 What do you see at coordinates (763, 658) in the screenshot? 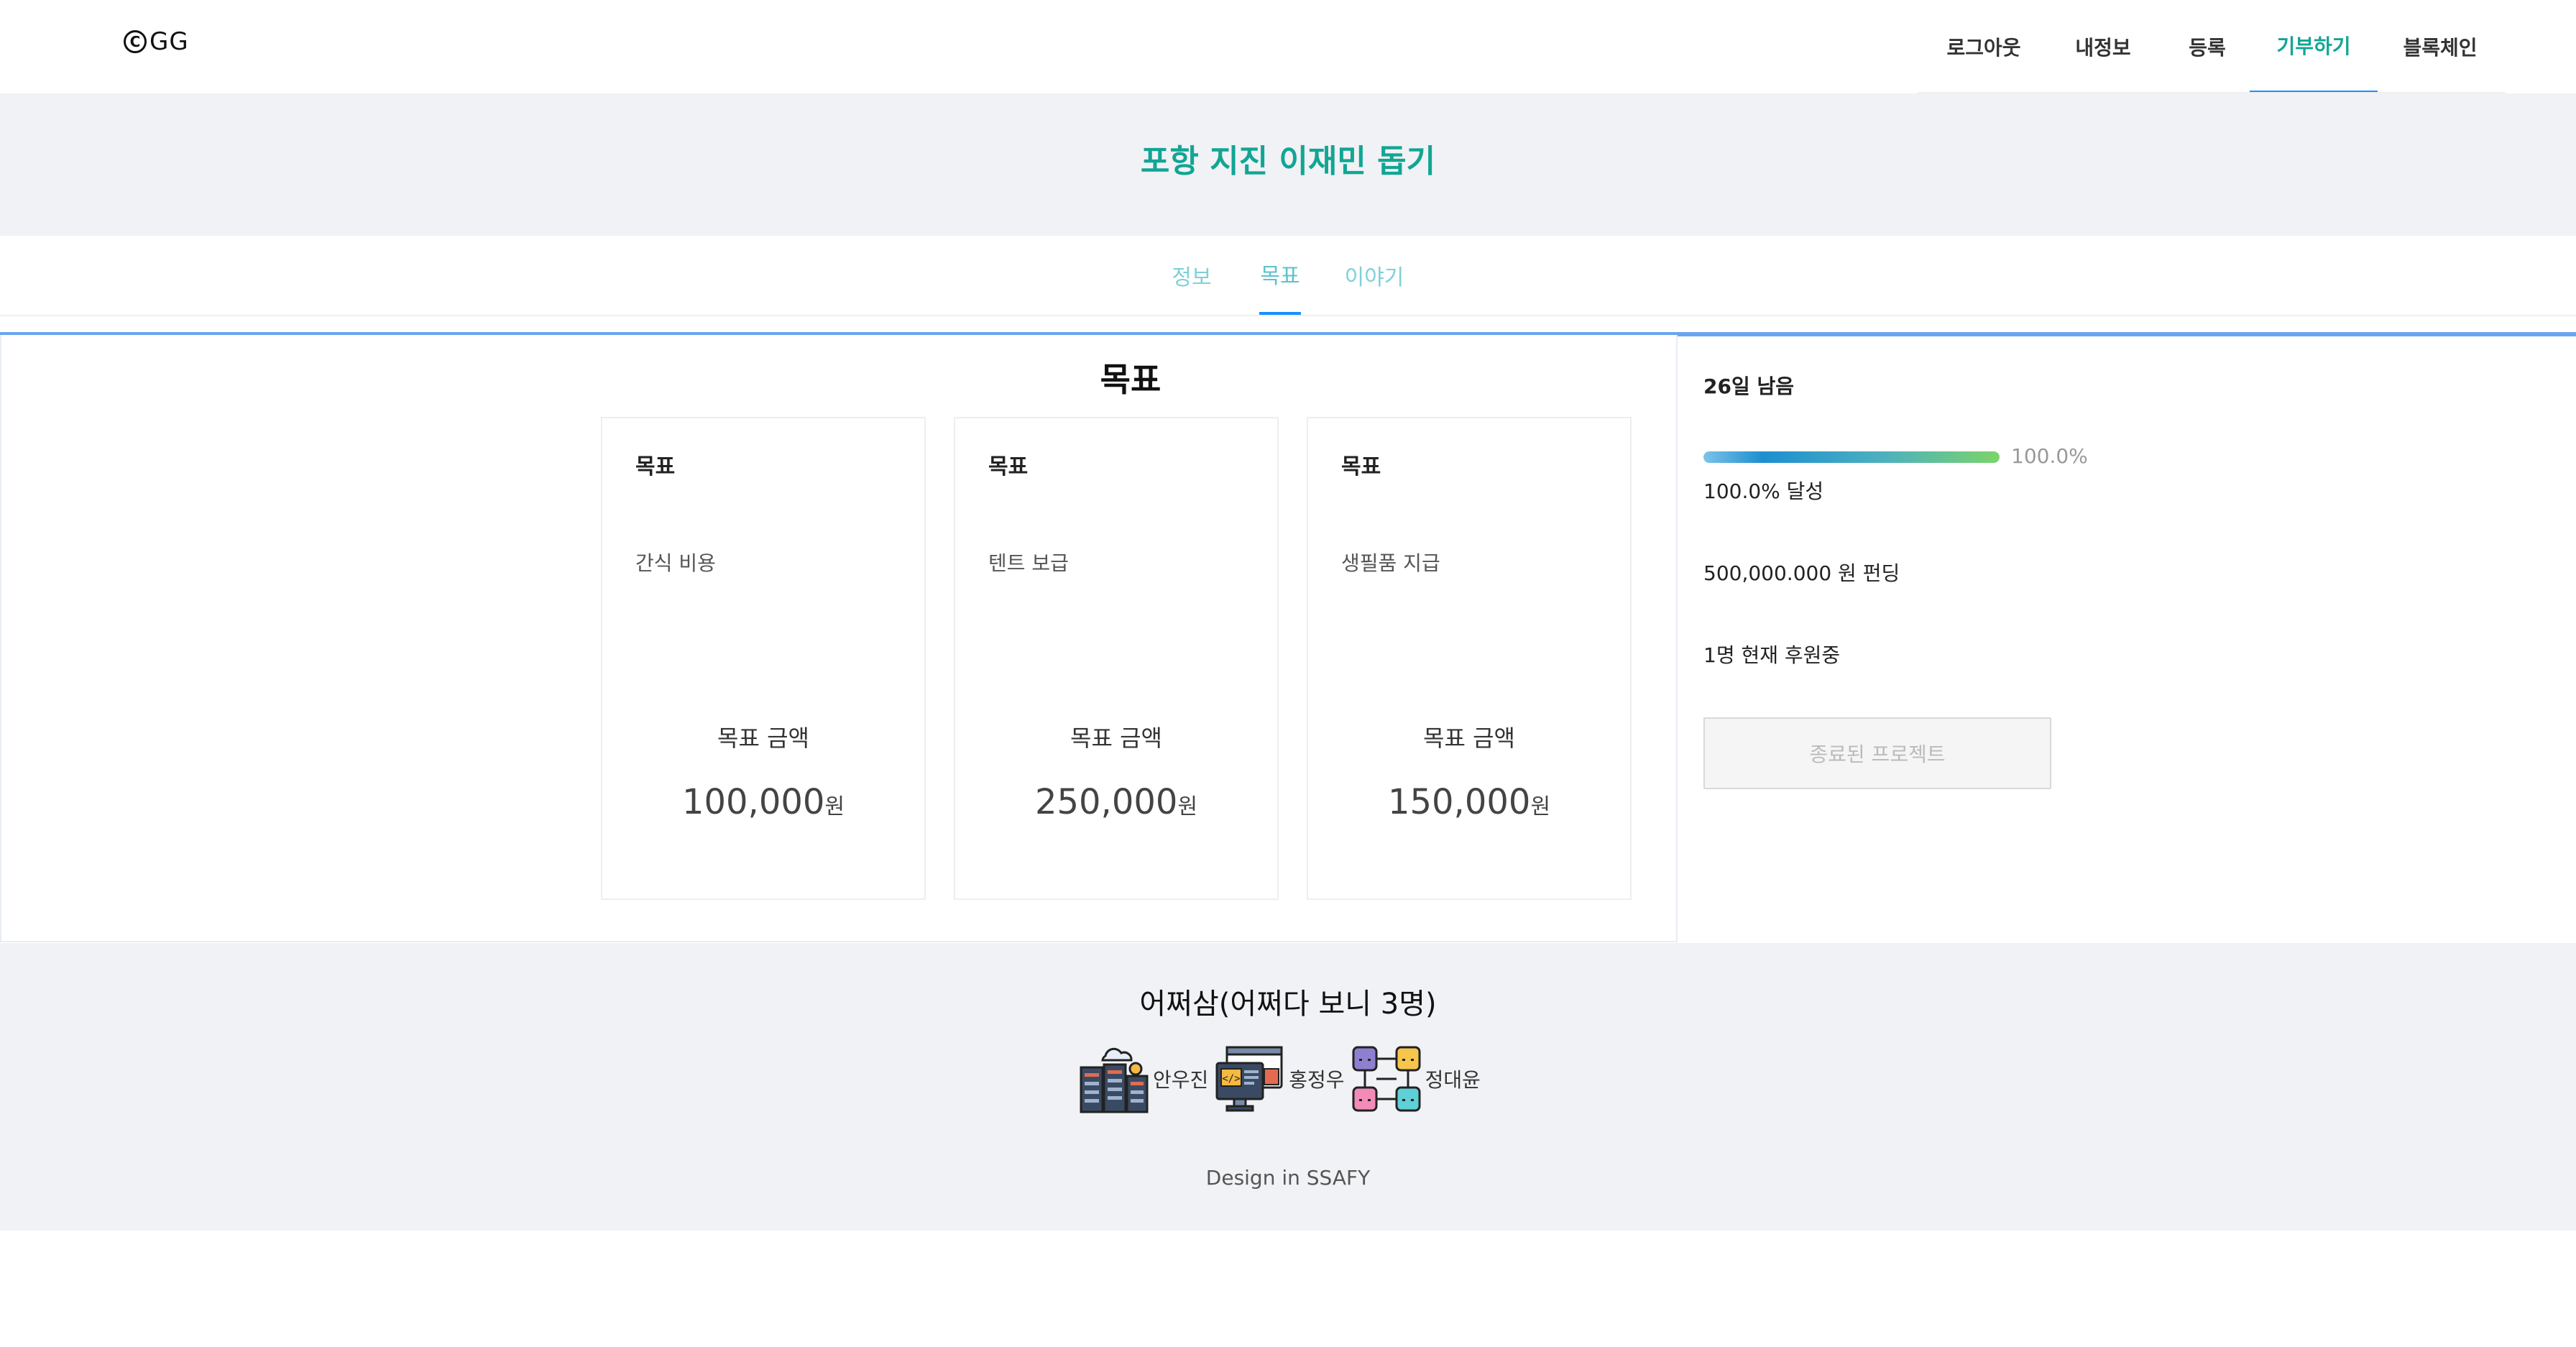
I see `goal-card: 목표 간식 비용 목표 금액 100,000원` at bounding box center [763, 658].